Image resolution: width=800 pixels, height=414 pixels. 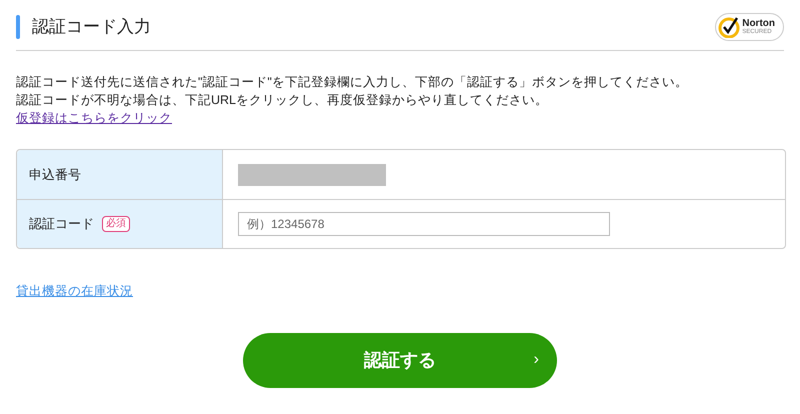 What do you see at coordinates (61, 224) in the screenshot?
I see `field-label: 認証コード` at bounding box center [61, 224].